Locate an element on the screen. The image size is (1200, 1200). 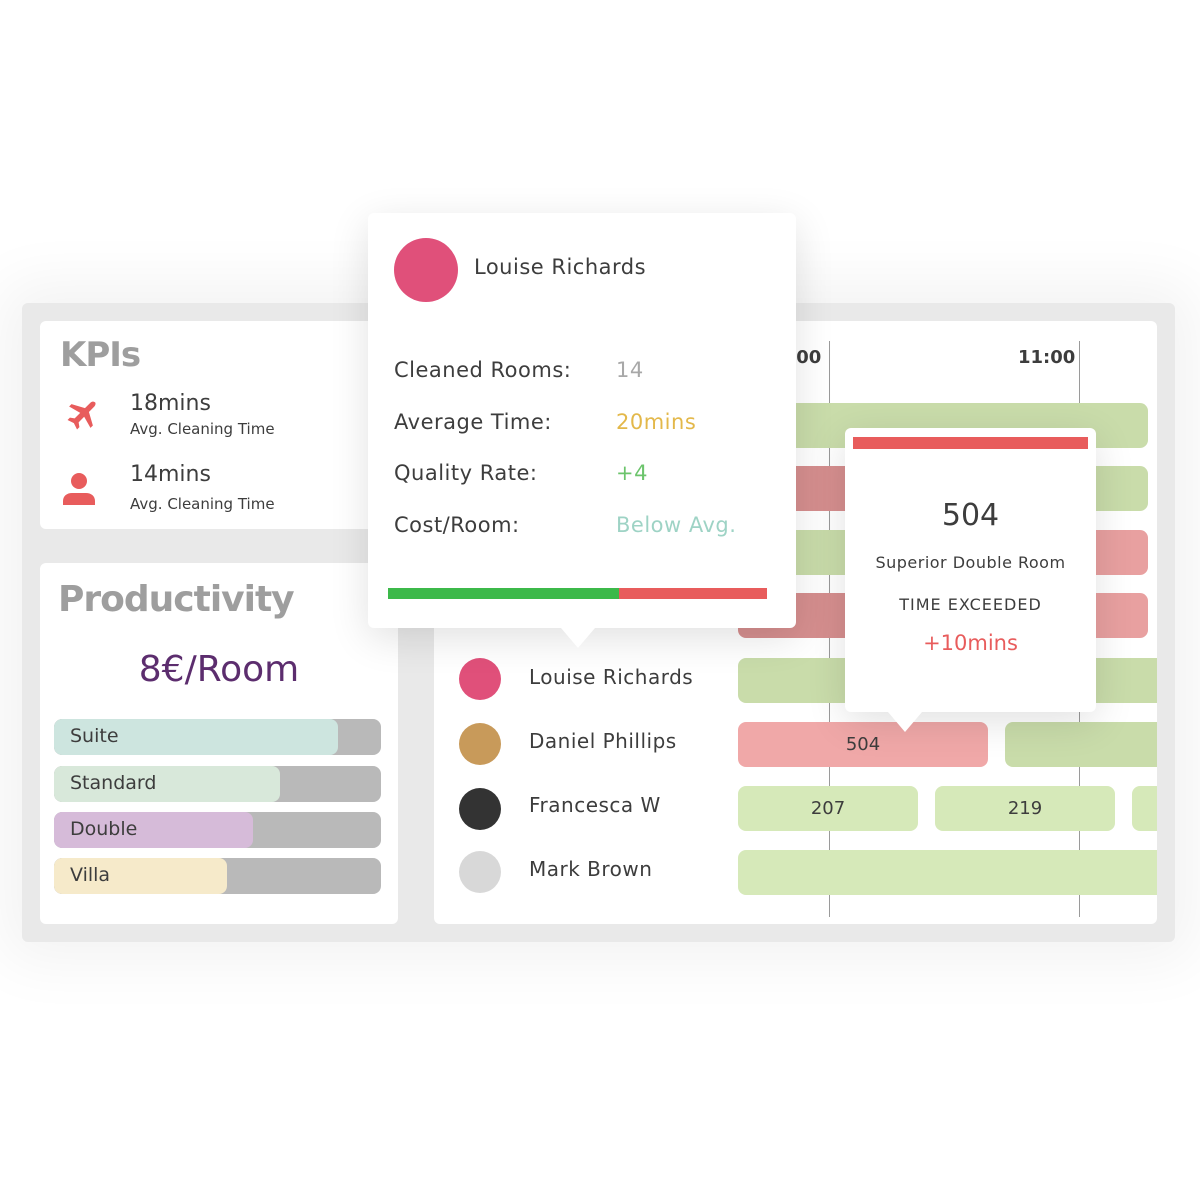
room-number: 504 is located at coordinates (970, 515).